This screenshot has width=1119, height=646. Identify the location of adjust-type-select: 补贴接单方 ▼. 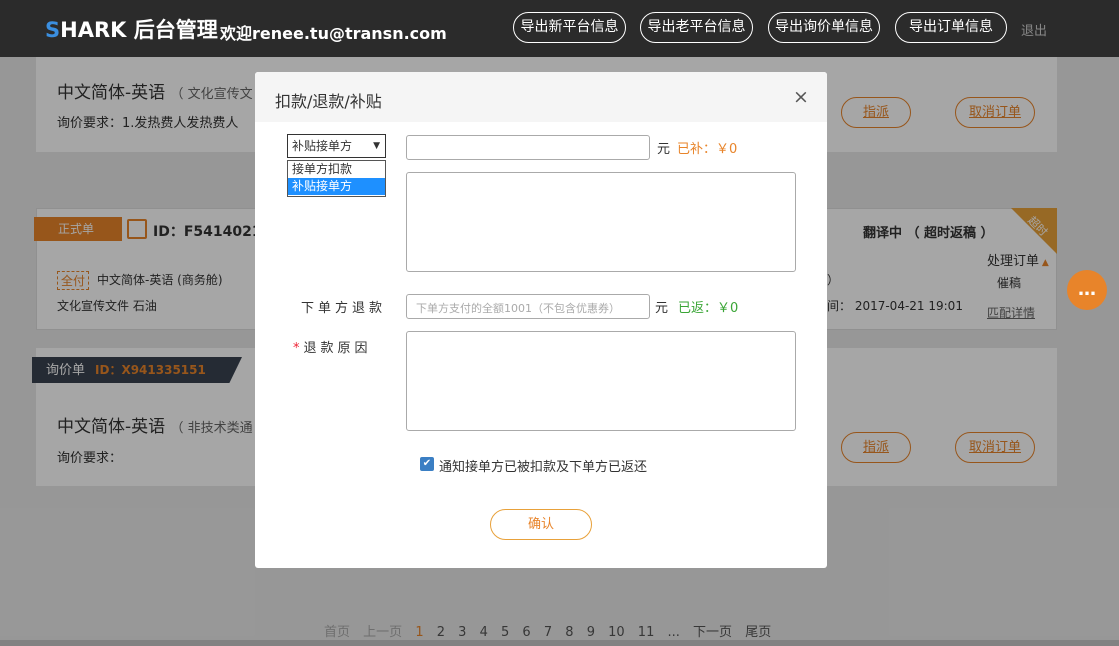
(336, 146).